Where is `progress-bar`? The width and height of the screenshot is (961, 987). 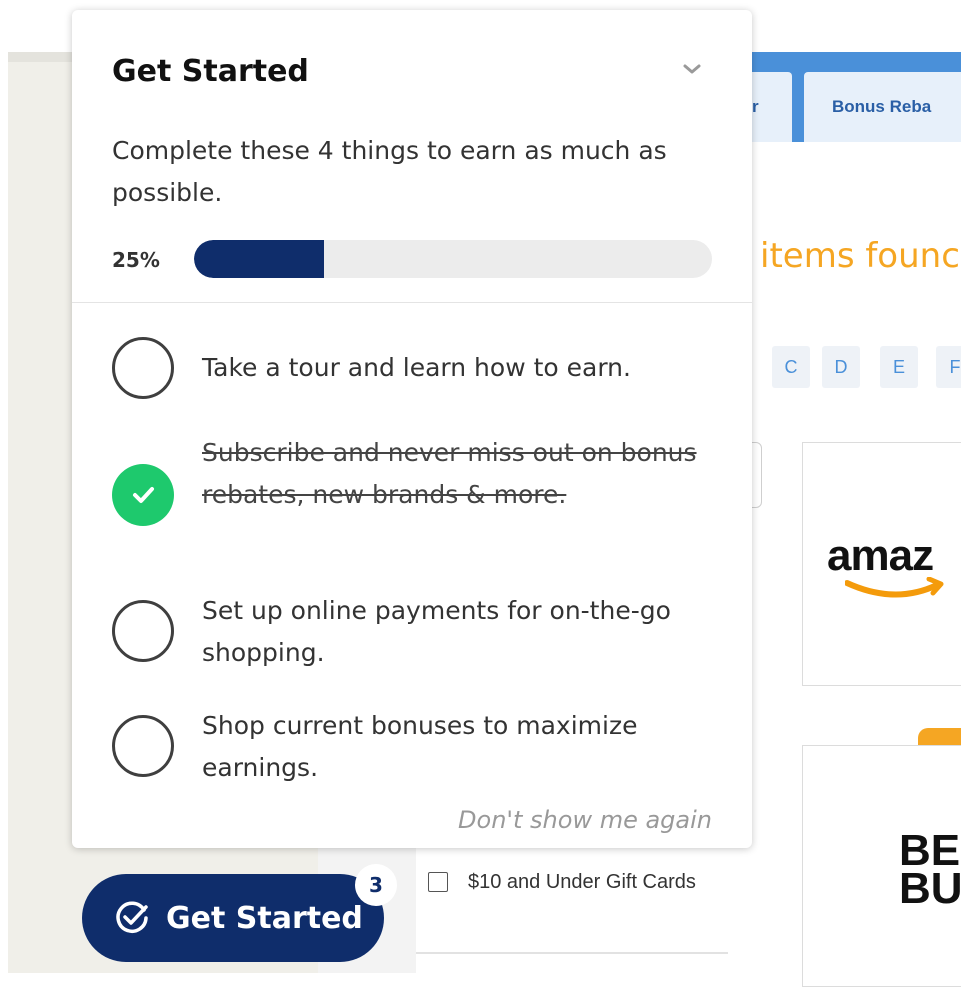 progress-bar is located at coordinates (453, 259).